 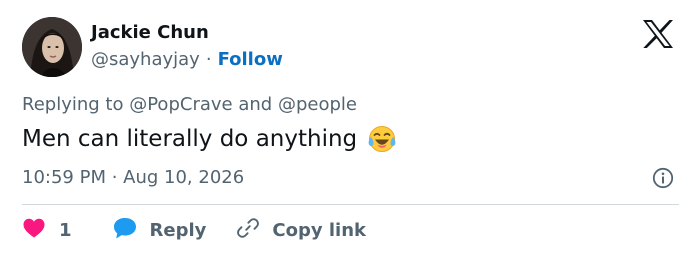 I want to click on x-logo-icon, so click(x=658, y=34).